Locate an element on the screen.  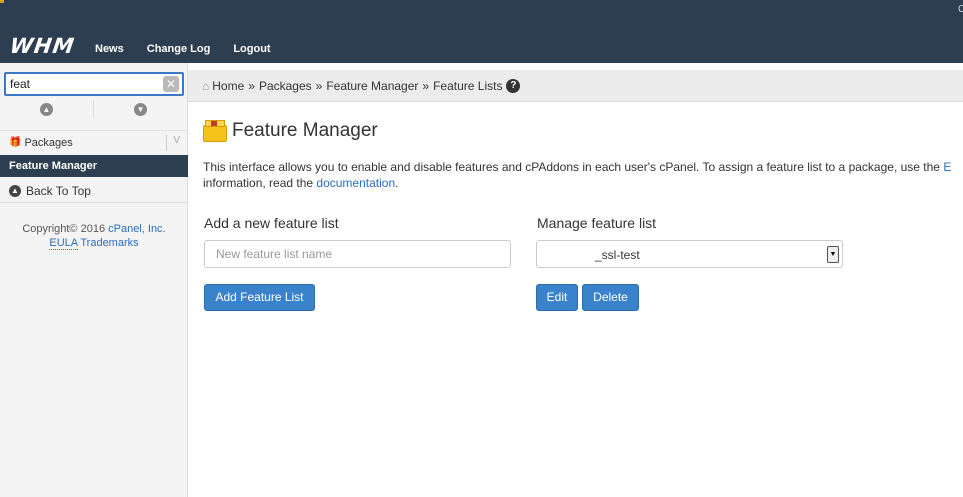
cpanel-link: cPanel, Inc. is located at coordinates (136, 229).